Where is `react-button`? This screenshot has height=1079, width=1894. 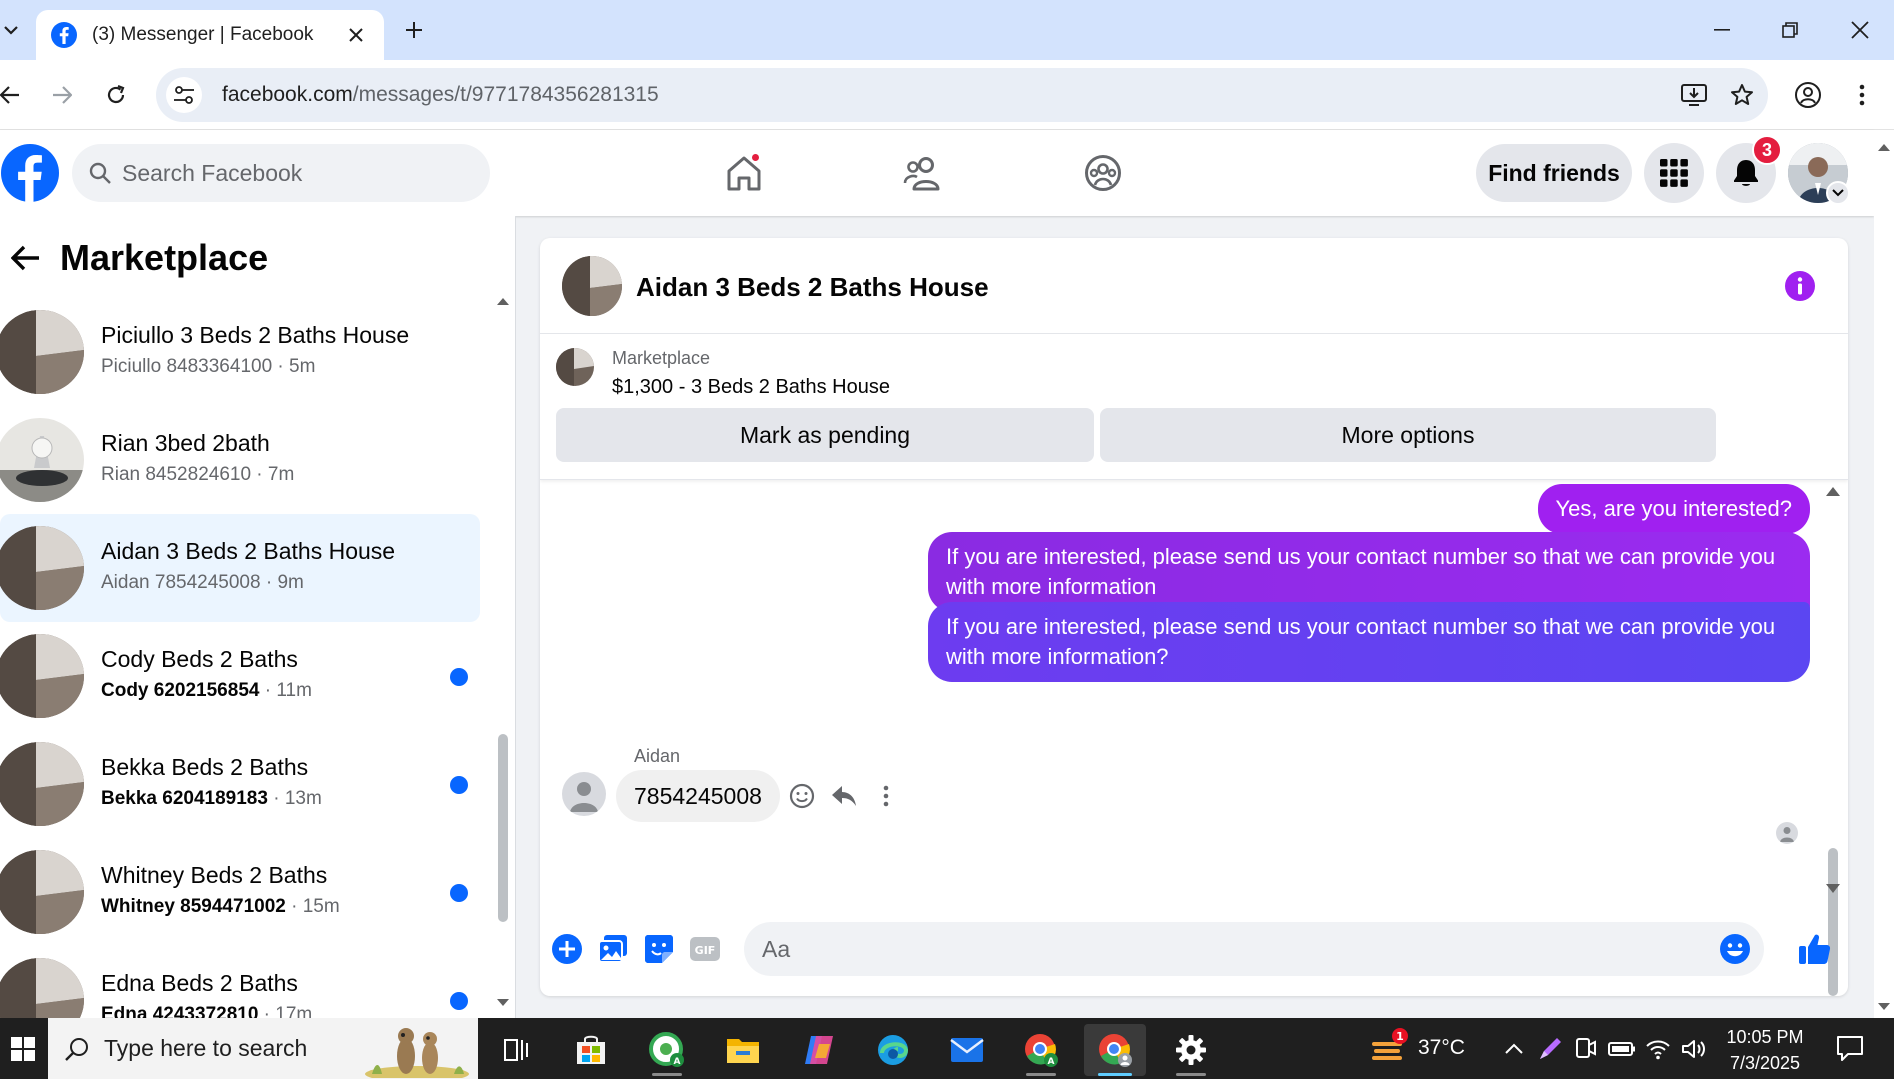
react-button is located at coordinates (802, 796).